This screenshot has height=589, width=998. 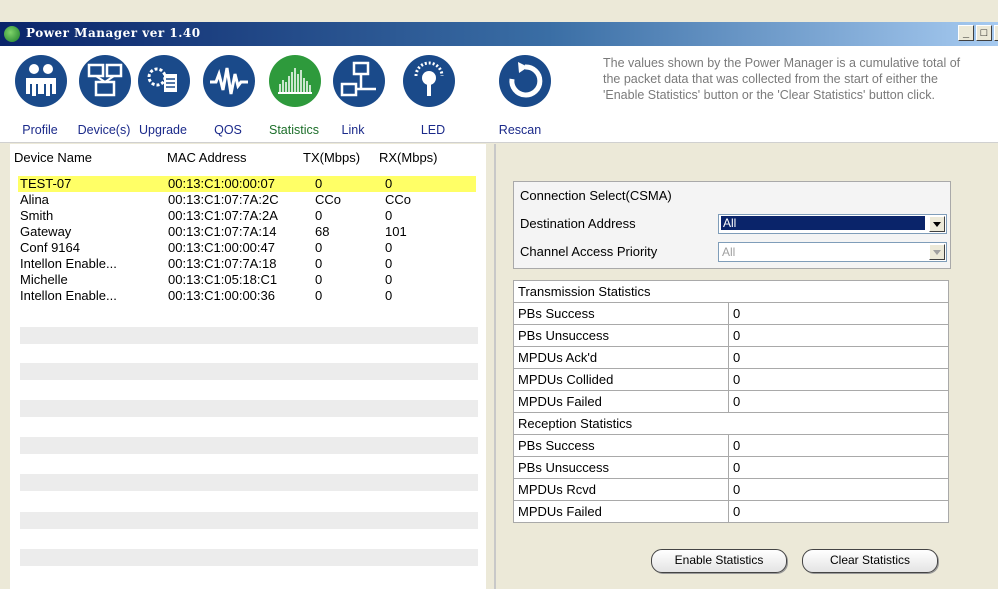 What do you see at coordinates (104, 130) in the screenshot?
I see `toolbar-label: Device(s)` at bounding box center [104, 130].